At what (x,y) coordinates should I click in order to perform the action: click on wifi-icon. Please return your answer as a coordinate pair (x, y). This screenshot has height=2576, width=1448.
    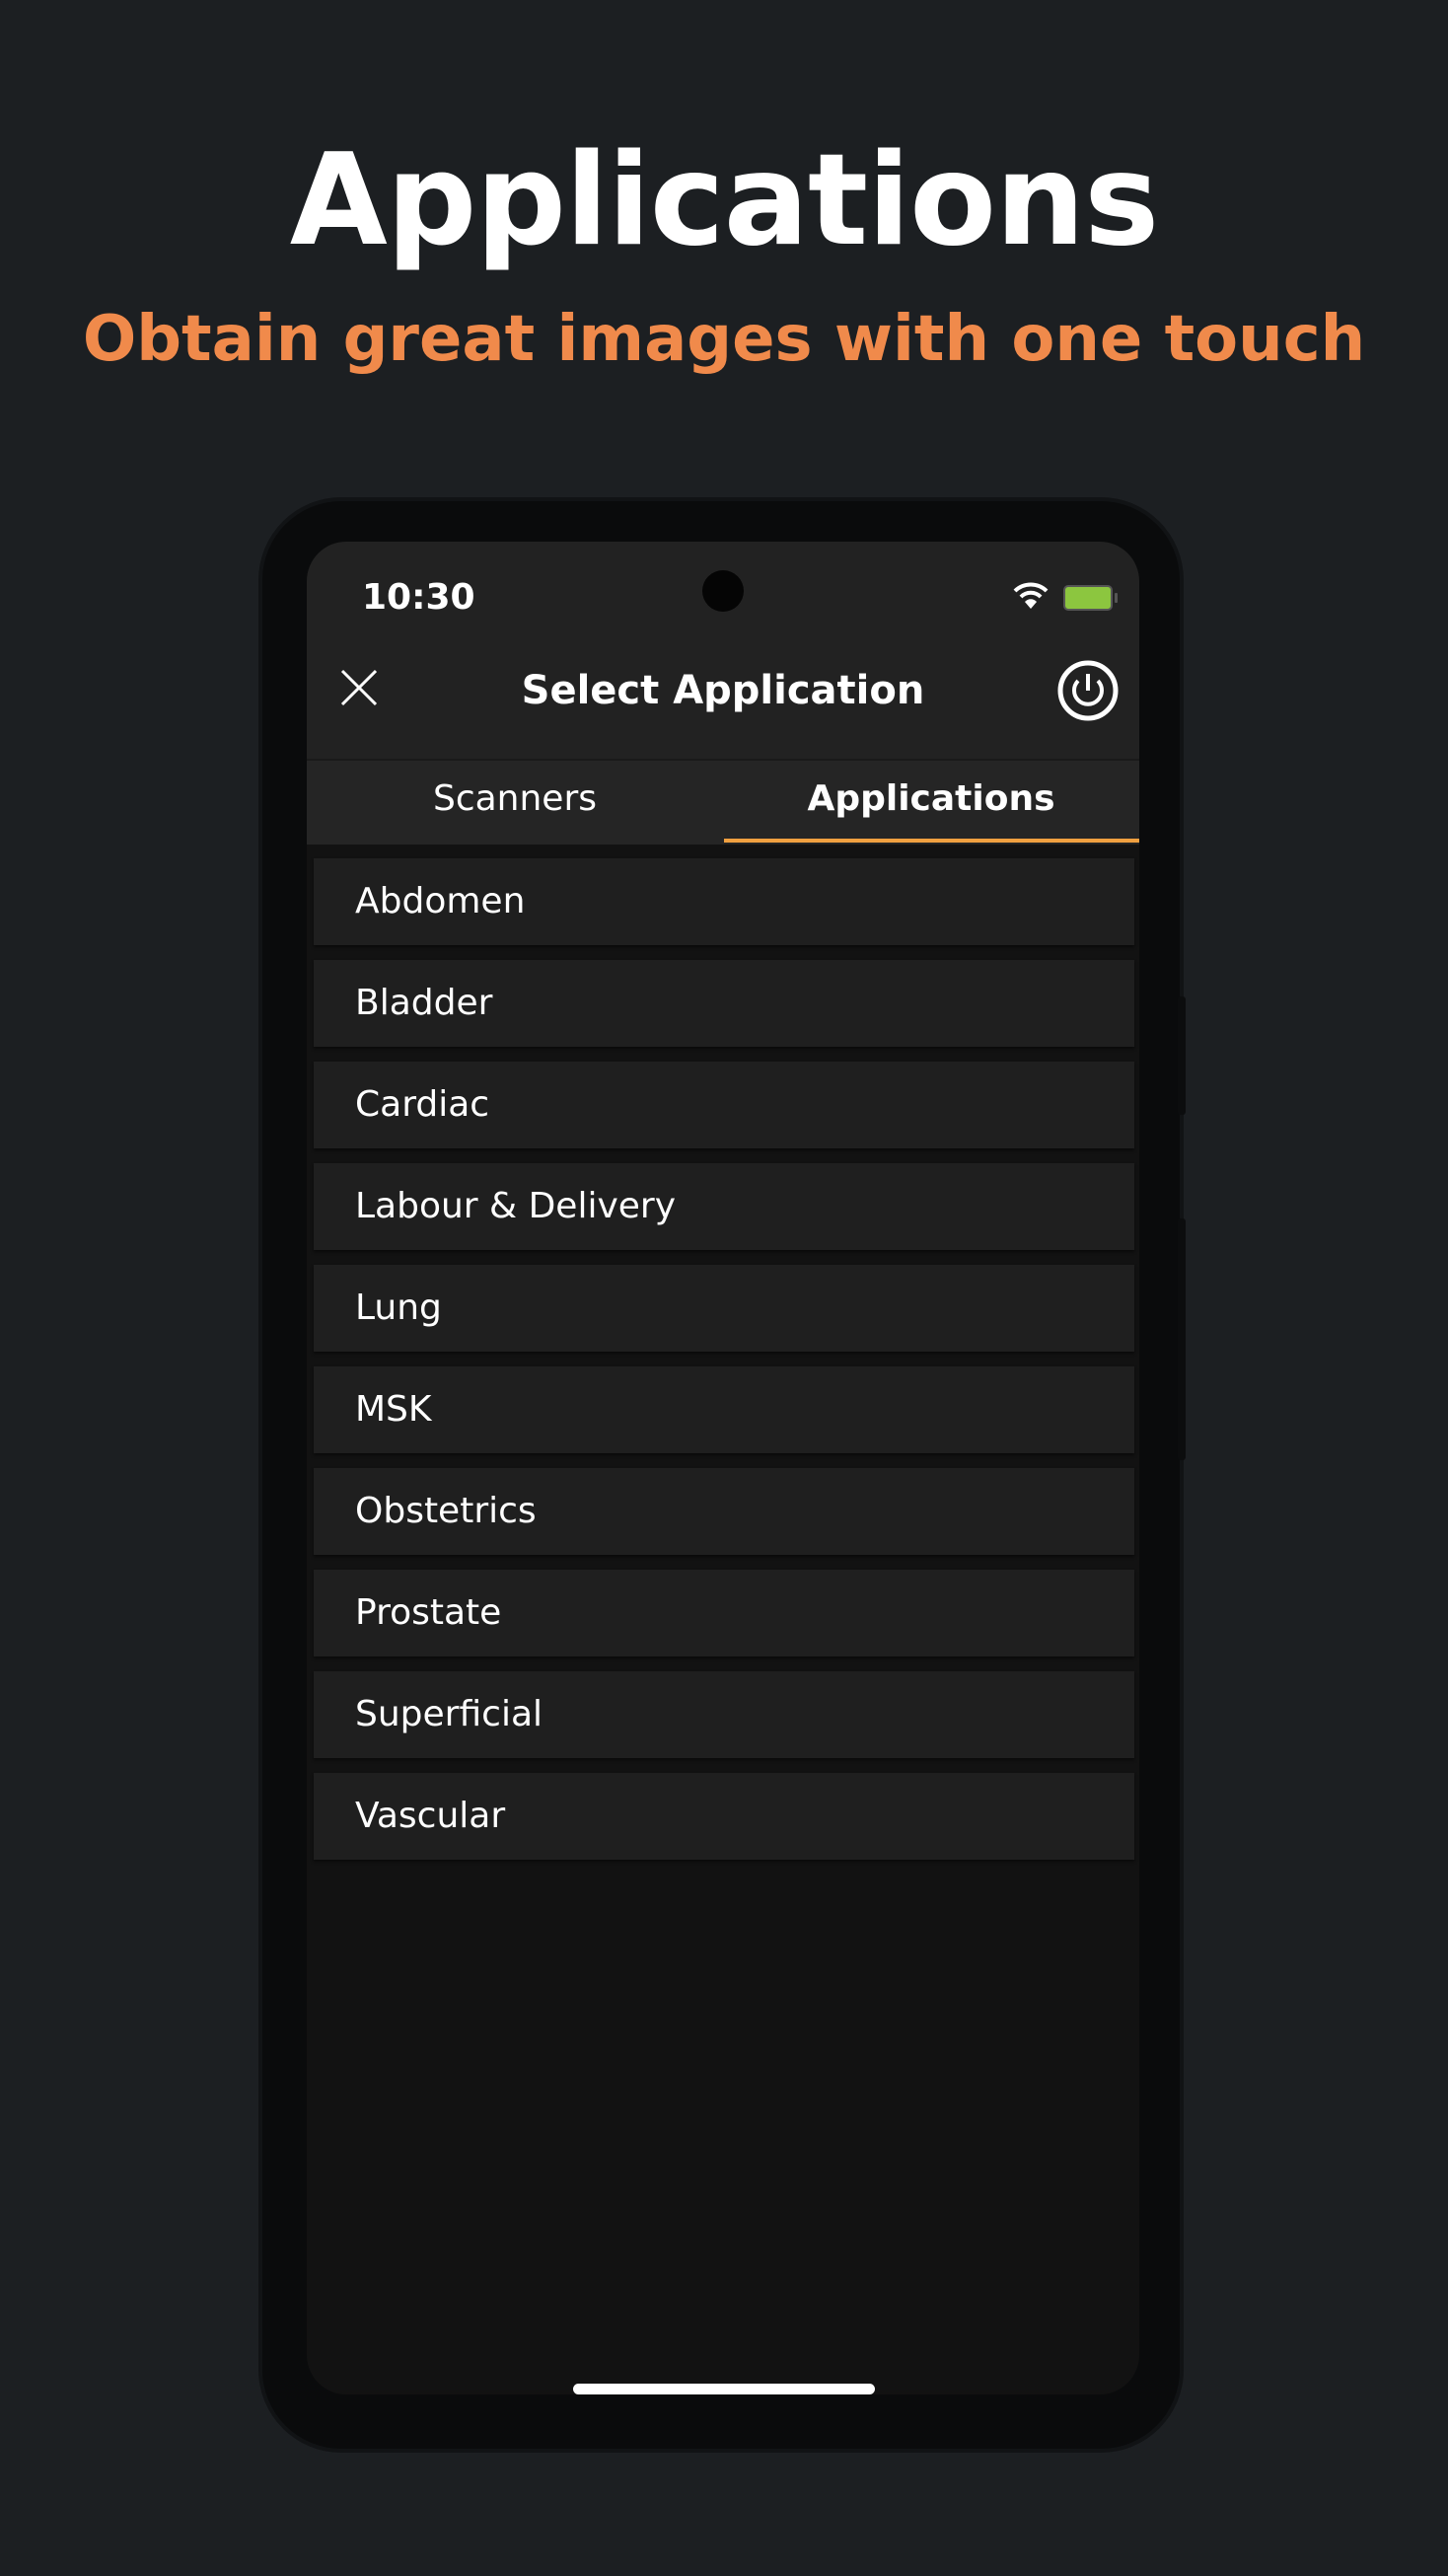
    Looking at the image, I should click on (1031, 595).